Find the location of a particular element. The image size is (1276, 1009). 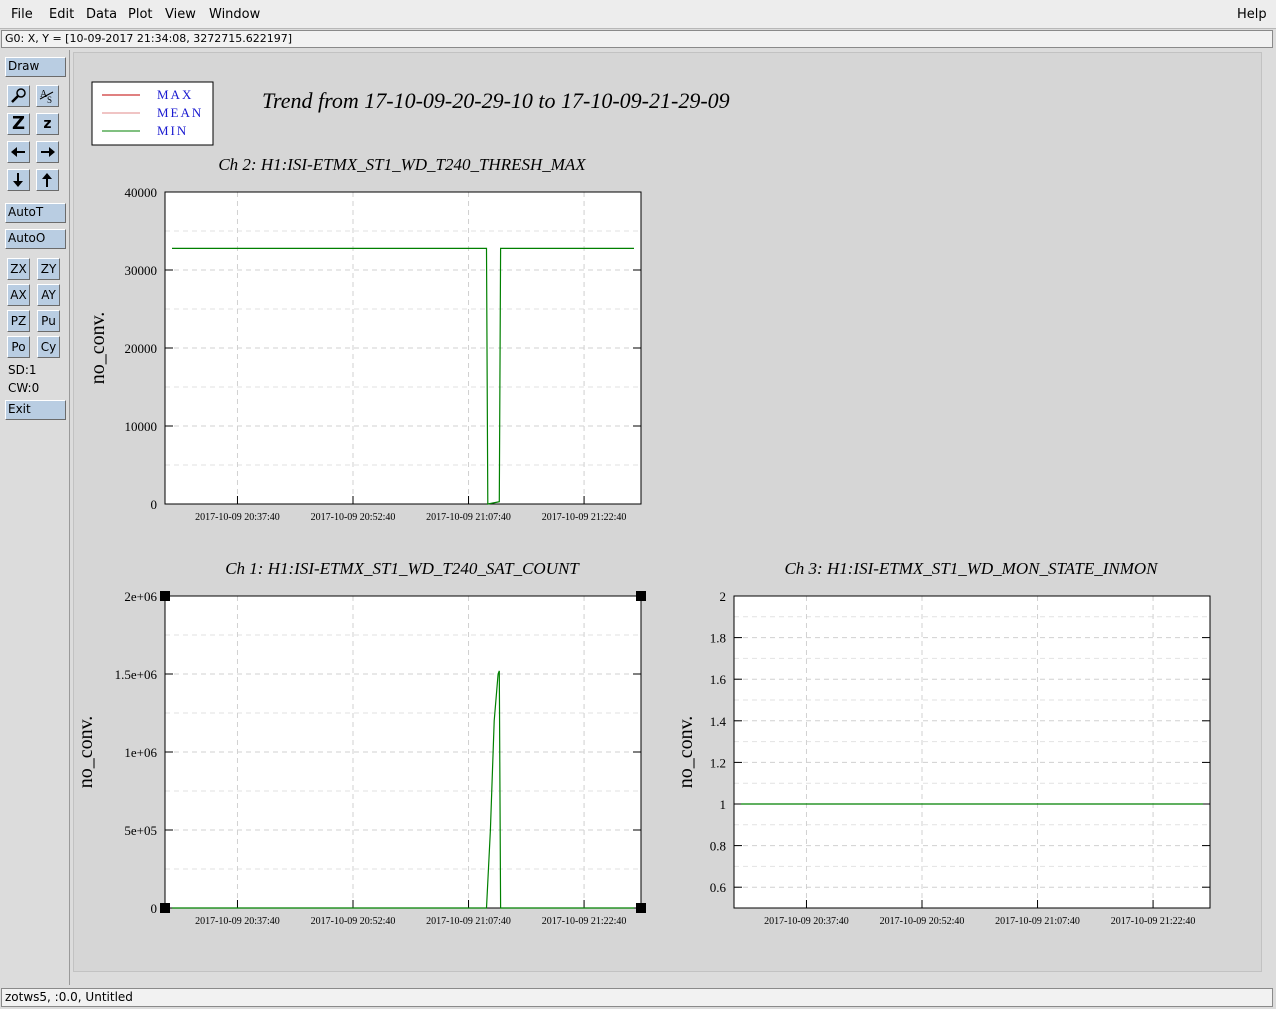

cw-label: CW:0 is located at coordinates (24, 388).